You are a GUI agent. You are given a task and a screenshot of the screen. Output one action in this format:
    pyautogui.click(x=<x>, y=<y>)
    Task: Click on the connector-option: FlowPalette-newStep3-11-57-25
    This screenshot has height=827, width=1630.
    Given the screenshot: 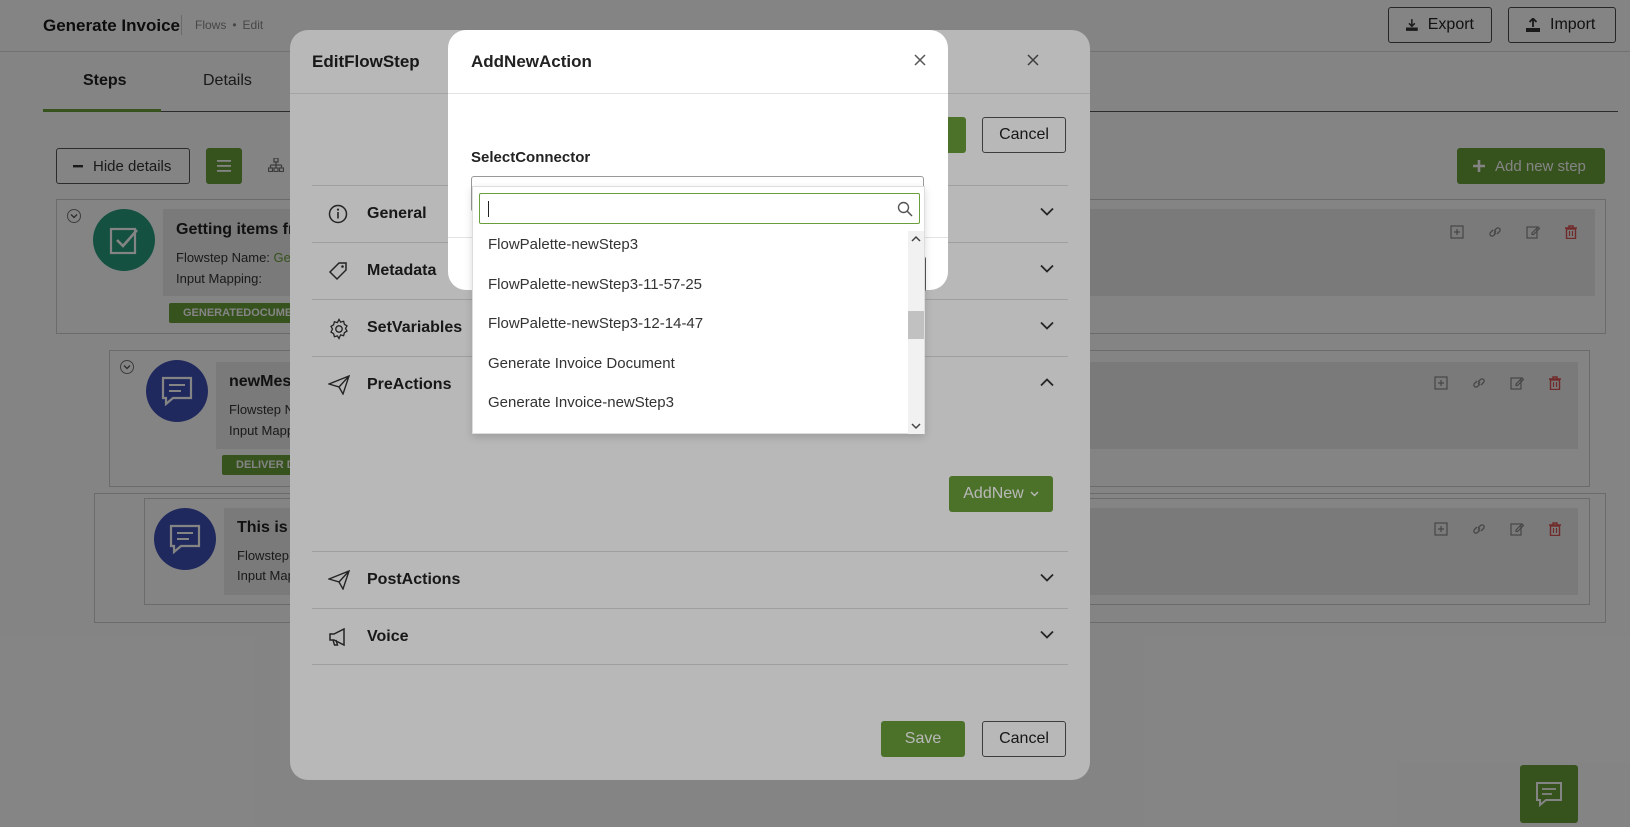 What is the action you would take?
    pyautogui.click(x=691, y=285)
    